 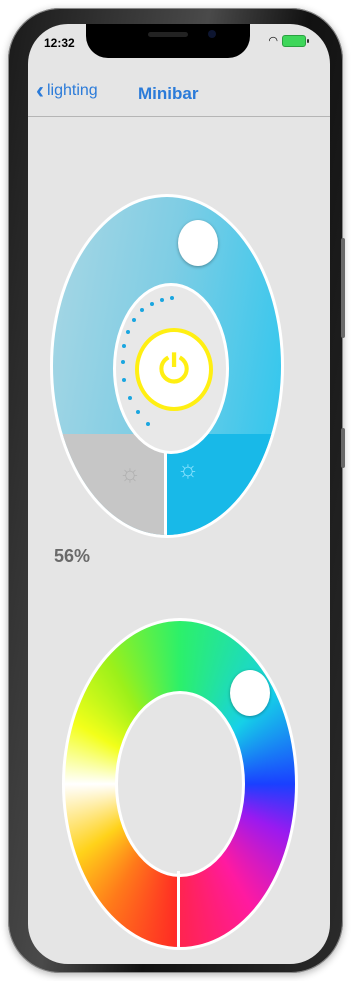 What do you see at coordinates (273, 41) in the screenshot?
I see `wifi-icon: ◠` at bounding box center [273, 41].